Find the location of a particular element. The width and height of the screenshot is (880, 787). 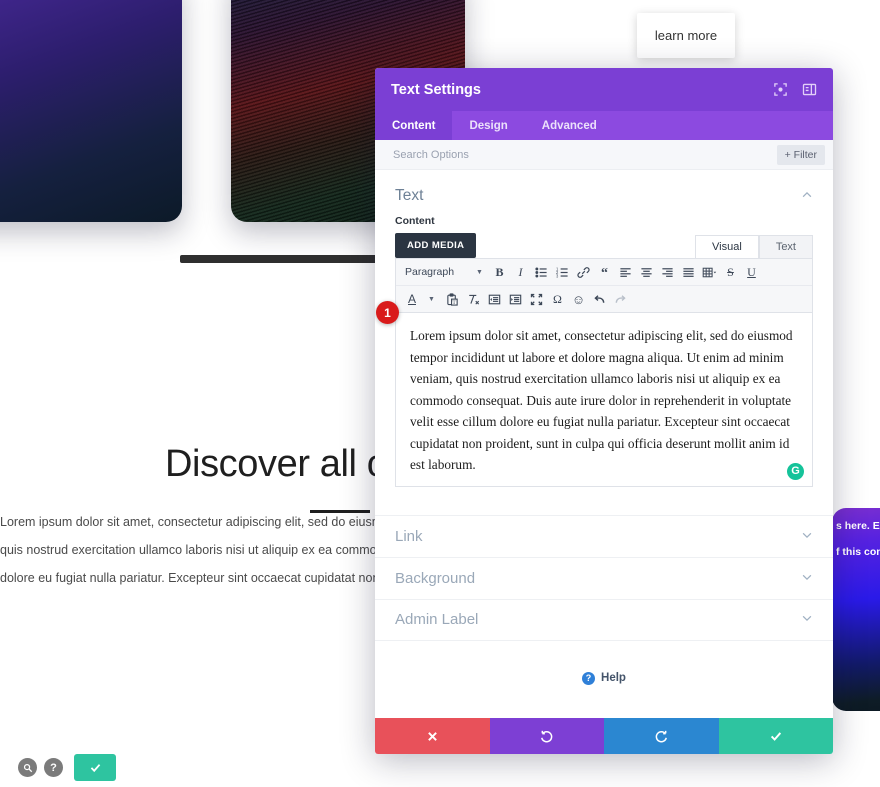

editor-toolbar: Paragraph ▼ B I 1 2 3 “ S U A ▼ T Ω ☺ is located at coordinates (604, 285).